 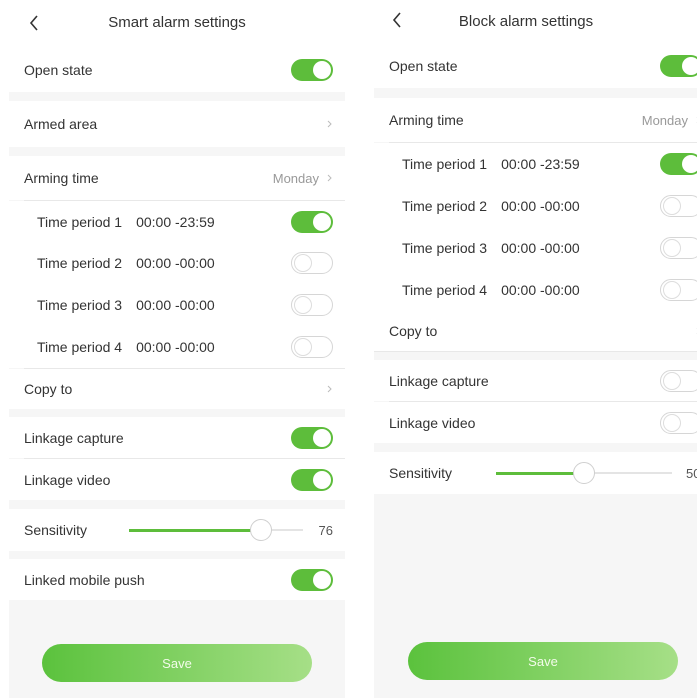 I want to click on armed-area-label: Armed area, so click(x=61, y=124).